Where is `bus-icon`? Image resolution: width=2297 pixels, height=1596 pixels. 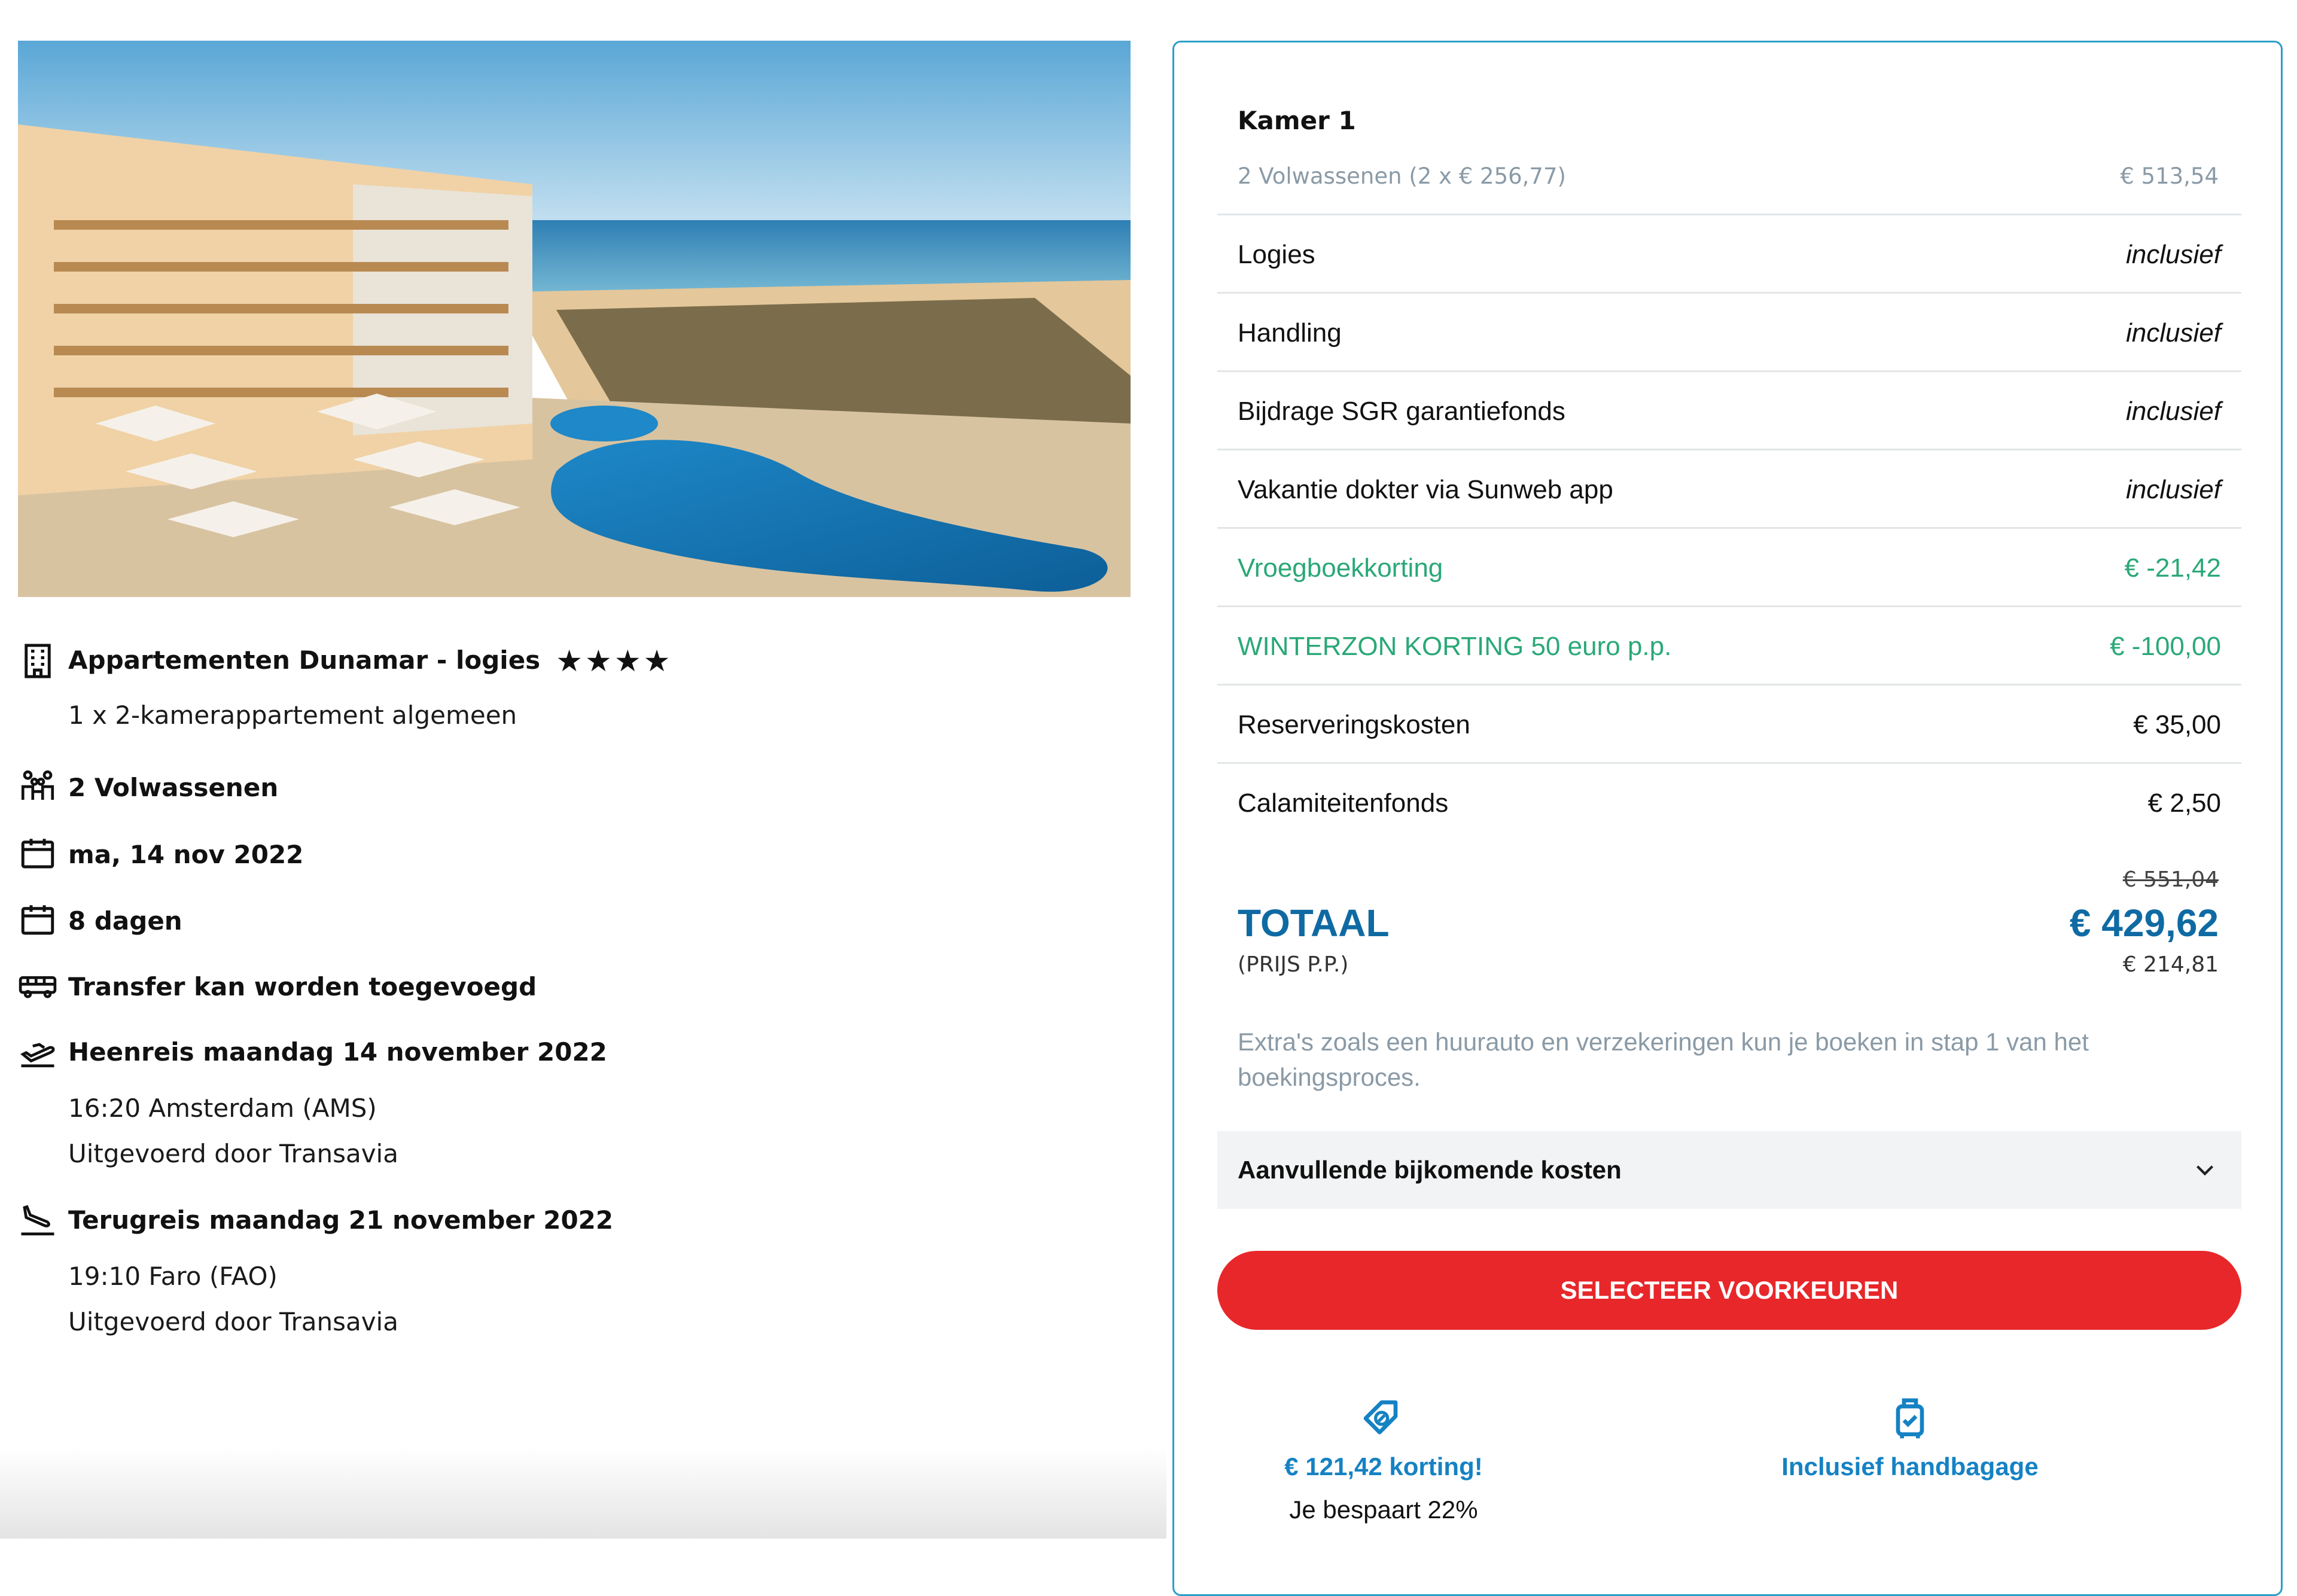
bus-icon is located at coordinates (37, 986).